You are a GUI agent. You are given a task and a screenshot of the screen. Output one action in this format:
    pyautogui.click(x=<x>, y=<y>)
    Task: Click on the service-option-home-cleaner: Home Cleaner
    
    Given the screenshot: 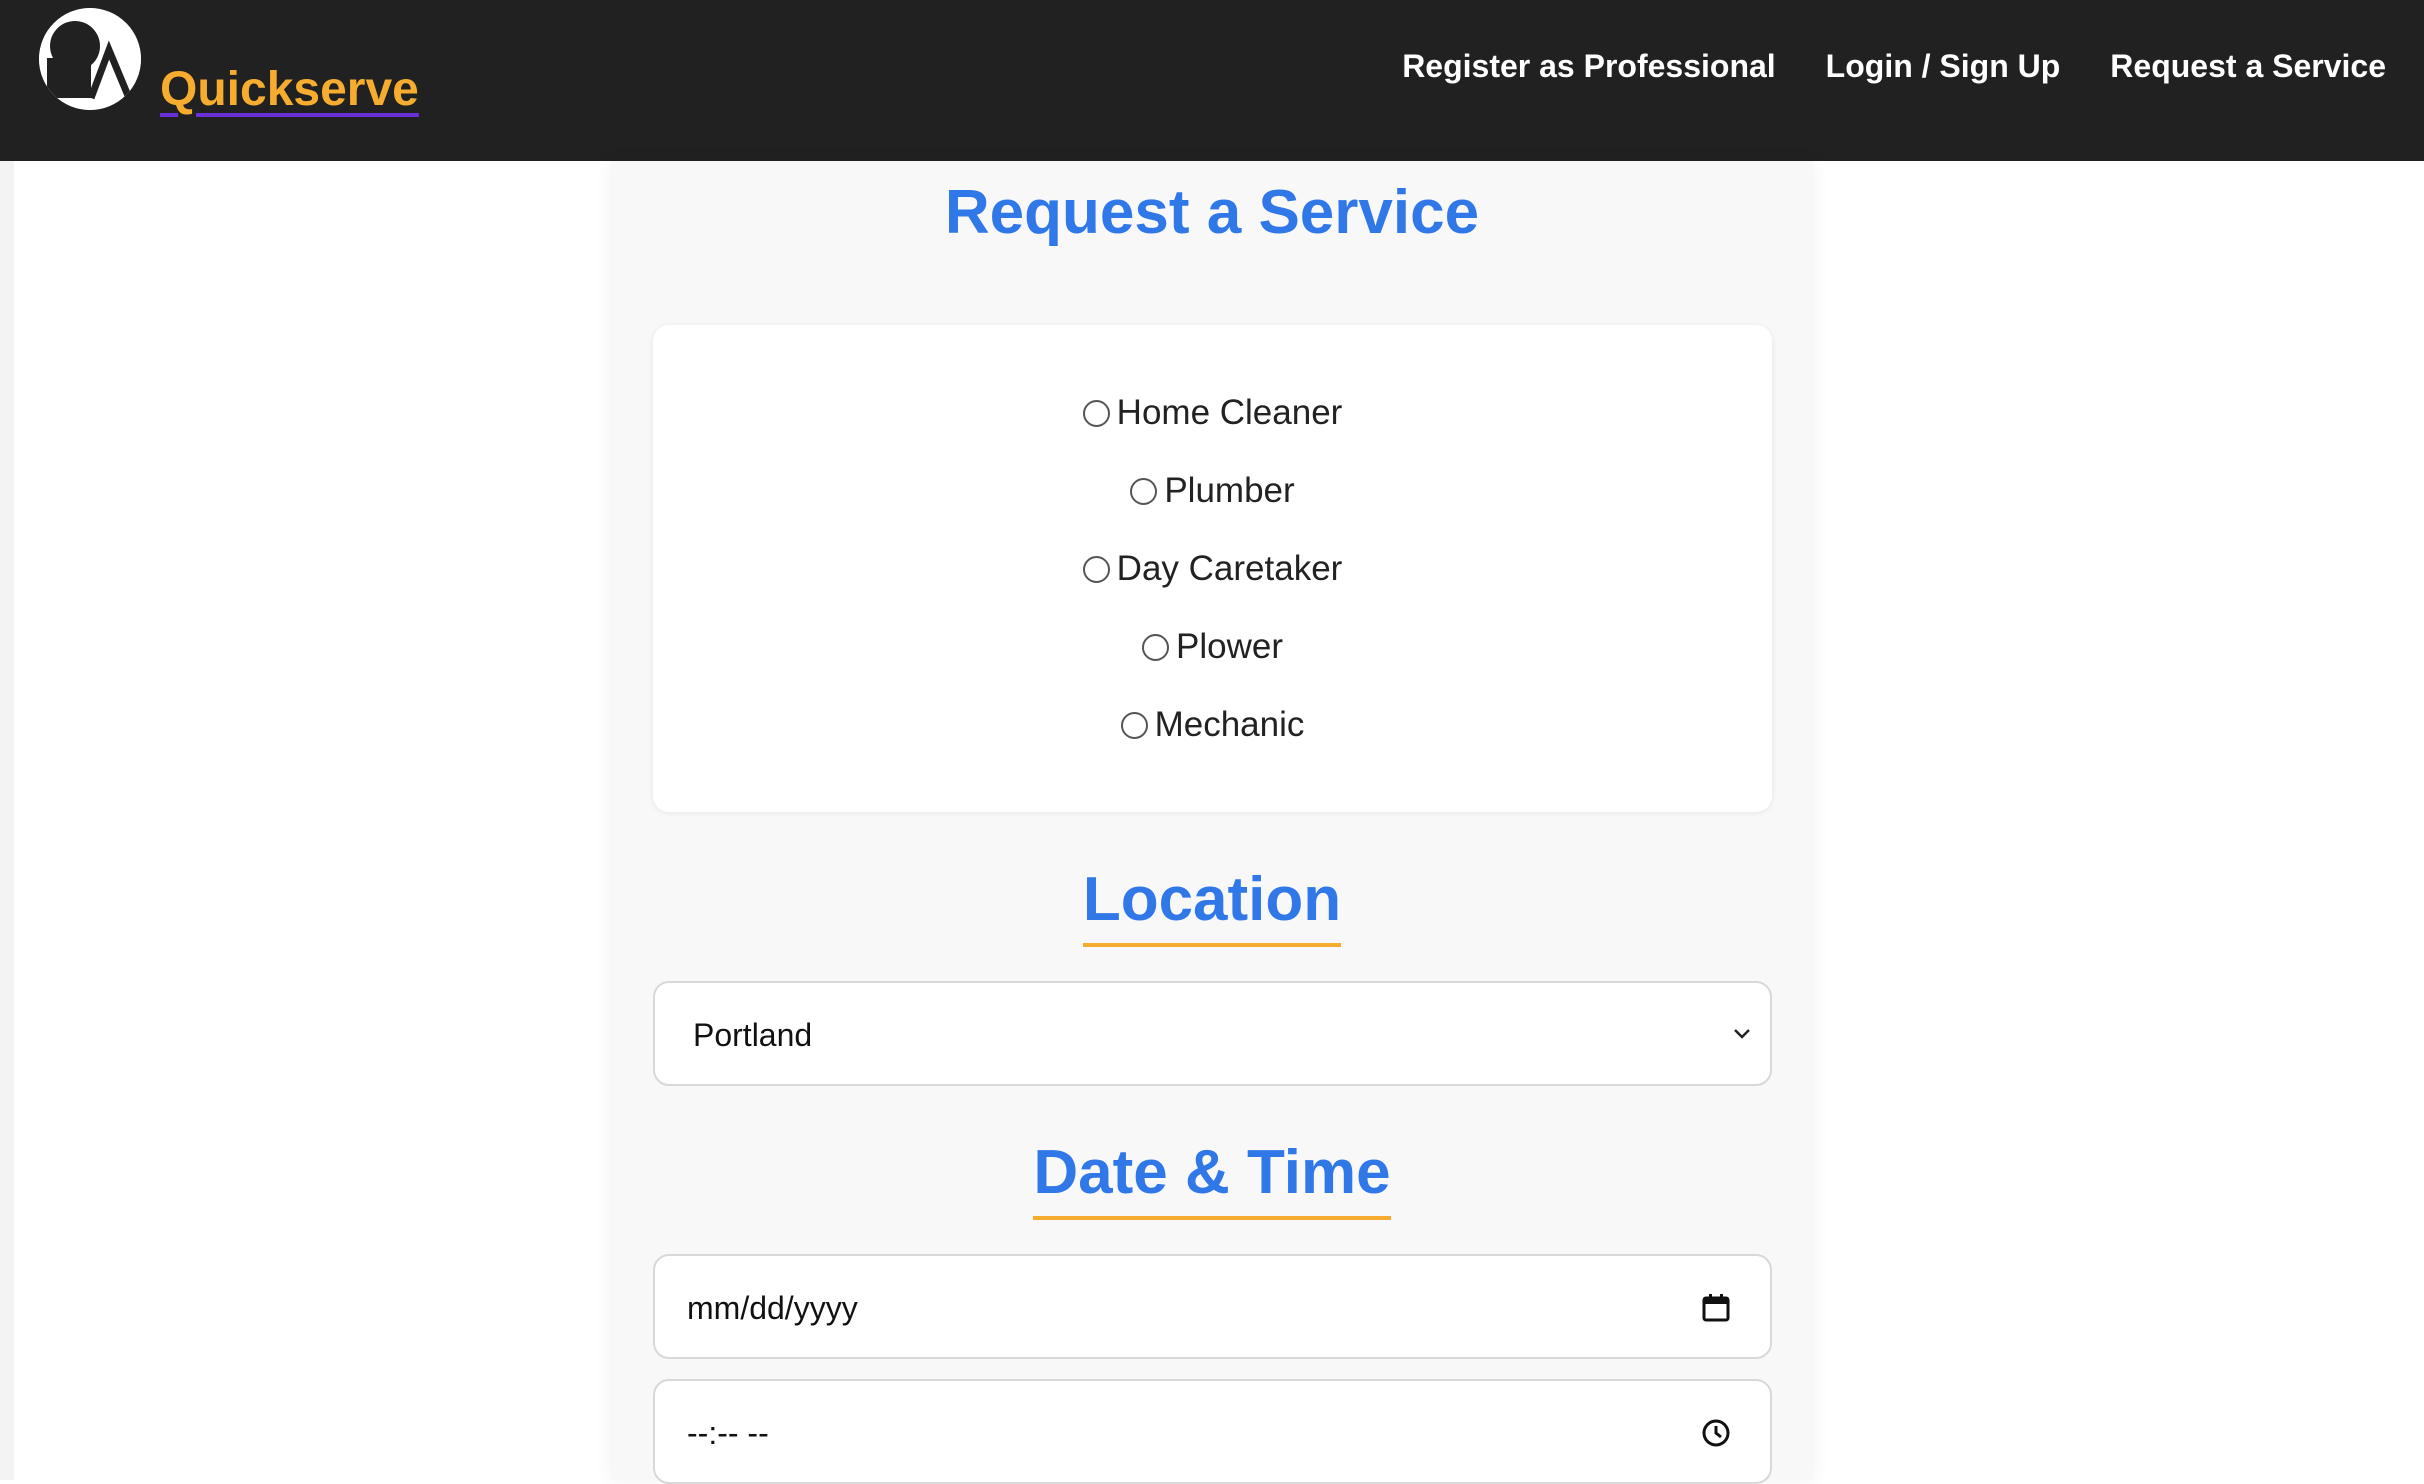 What is the action you would take?
    pyautogui.click(x=1212, y=412)
    